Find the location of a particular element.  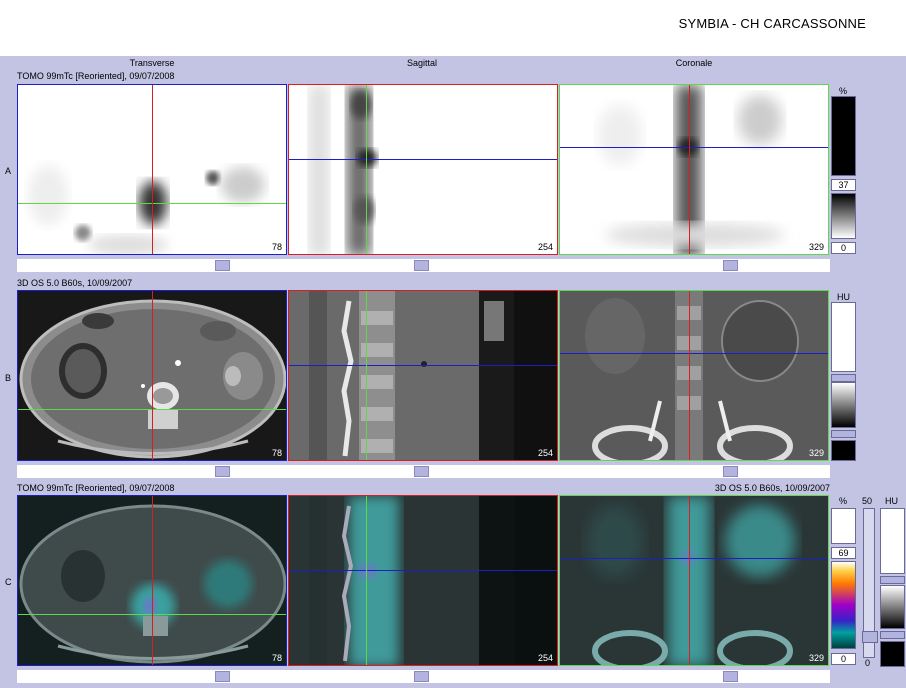

column-title-coronal: Coronale is located at coordinates (694, 63).